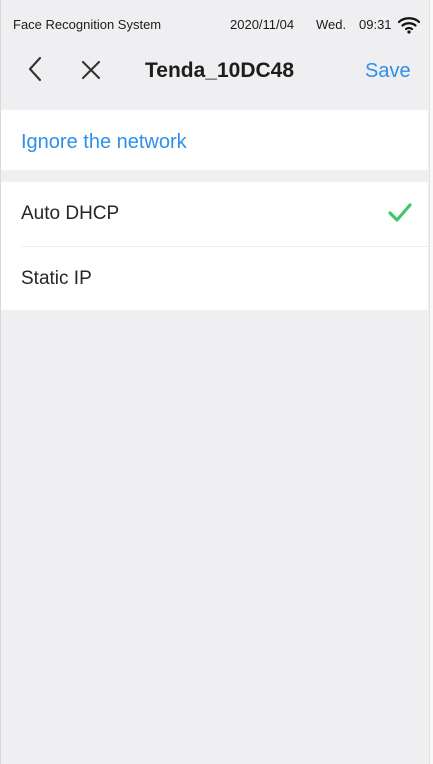 The width and height of the screenshot is (433, 764). What do you see at coordinates (262, 24) in the screenshot?
I see `status-date: 2020/11/04` at bounding box center [262, 24].